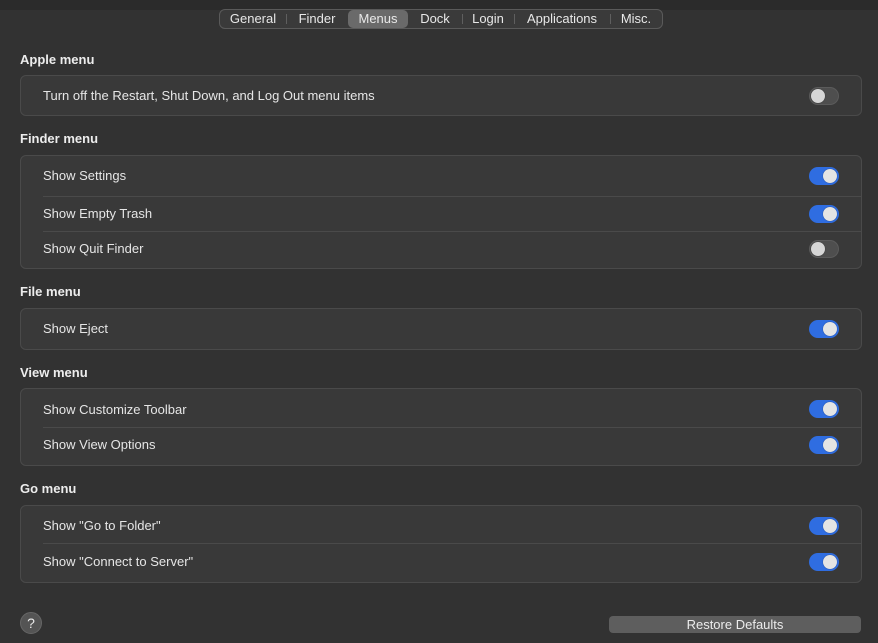 The image size is (878, 643). I want to click on setting-row: Show "Connect to Server", so click(441, 563).